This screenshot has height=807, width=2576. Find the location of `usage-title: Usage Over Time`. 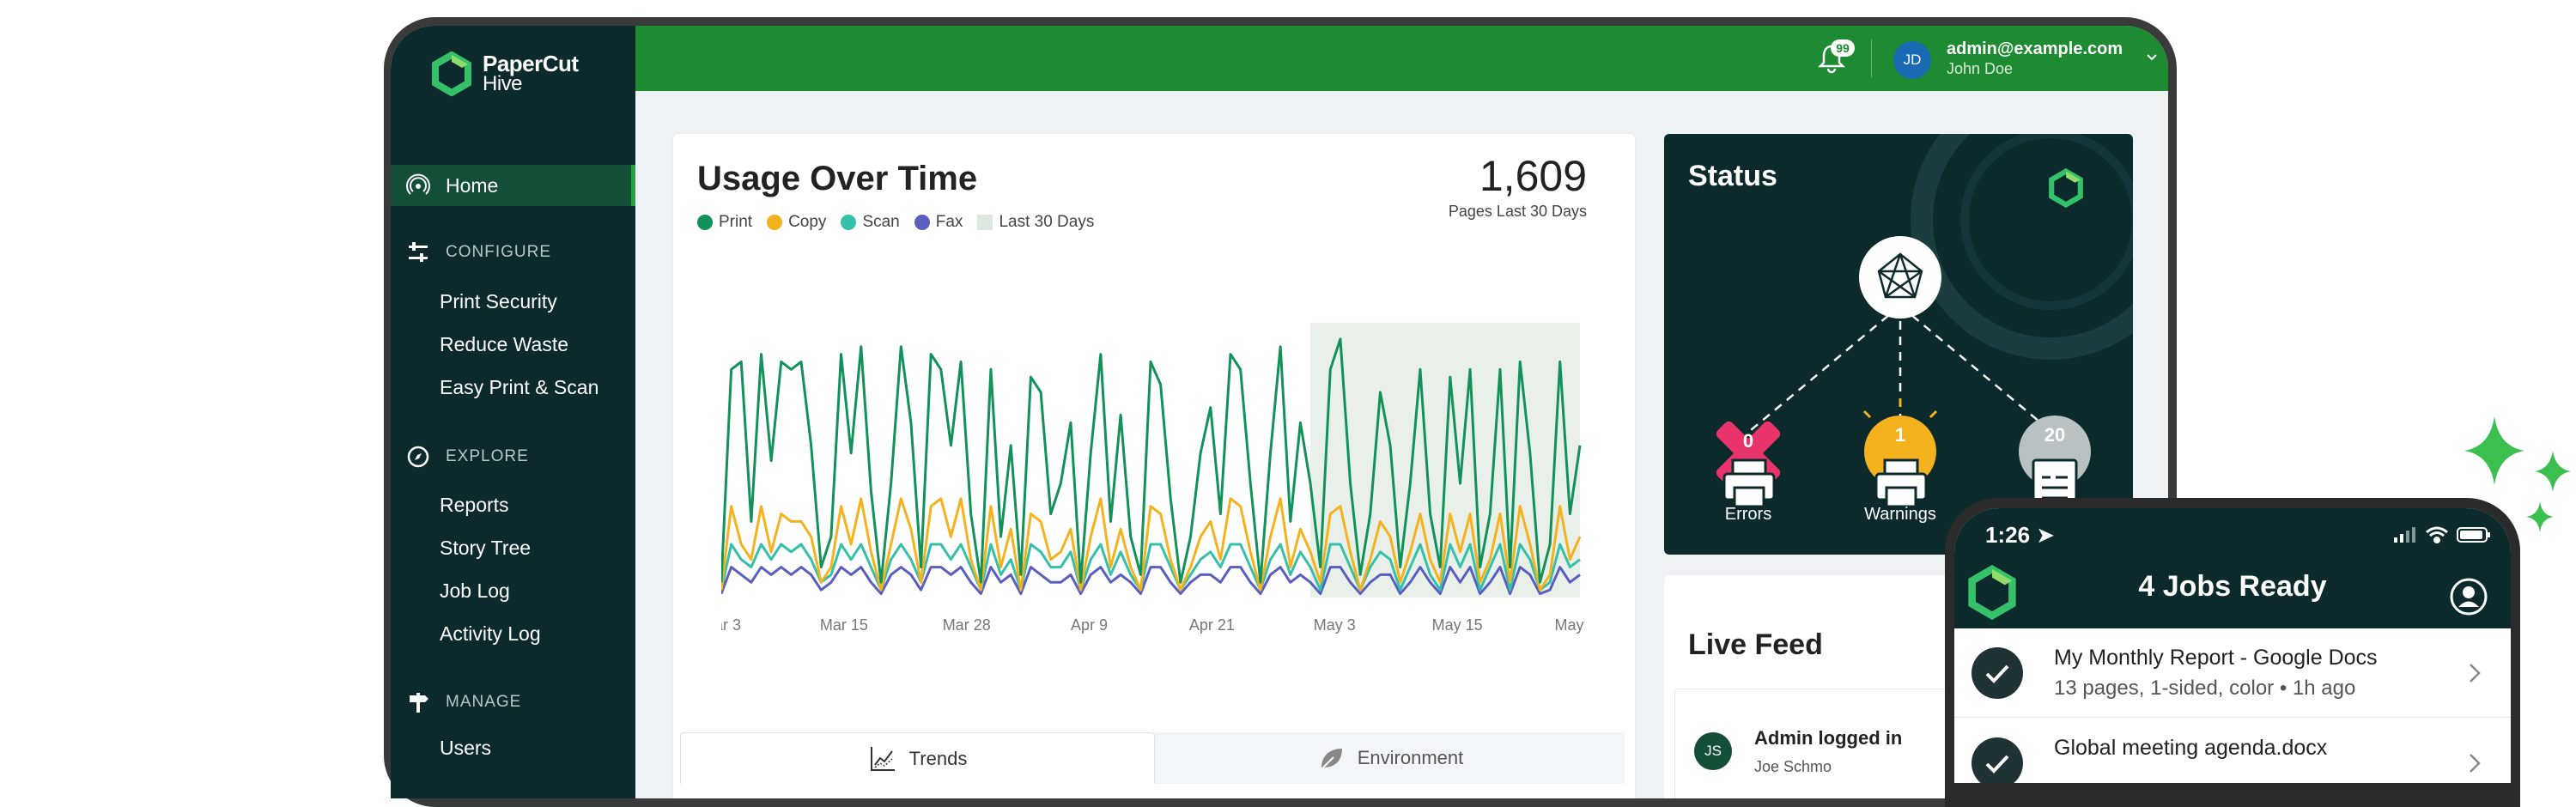

usage-title: Usage Over Time is located at coordinates (837, 178).